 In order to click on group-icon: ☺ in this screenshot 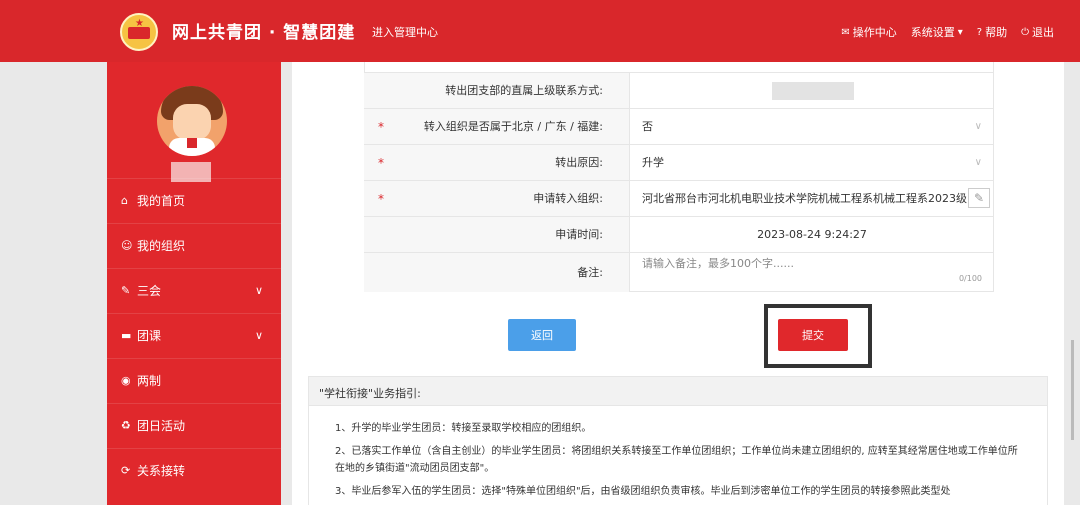, I will do `click(127, 245)`.